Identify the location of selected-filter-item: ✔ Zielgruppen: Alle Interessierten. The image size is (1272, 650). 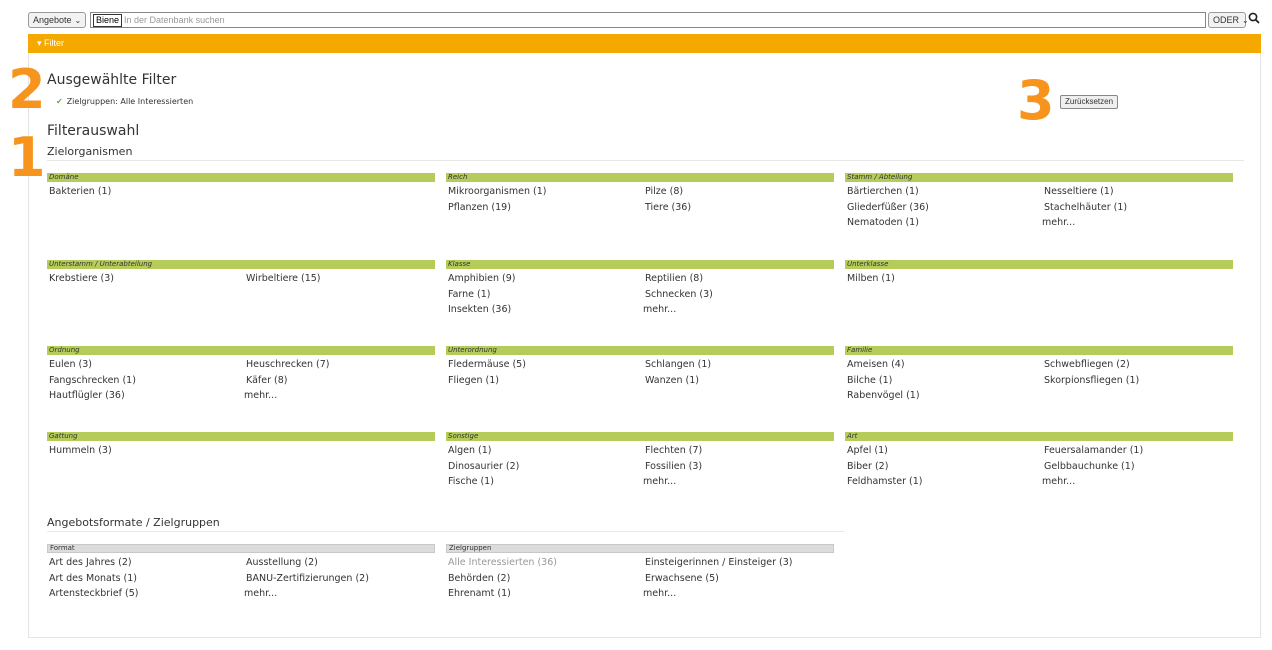
(124, 101).